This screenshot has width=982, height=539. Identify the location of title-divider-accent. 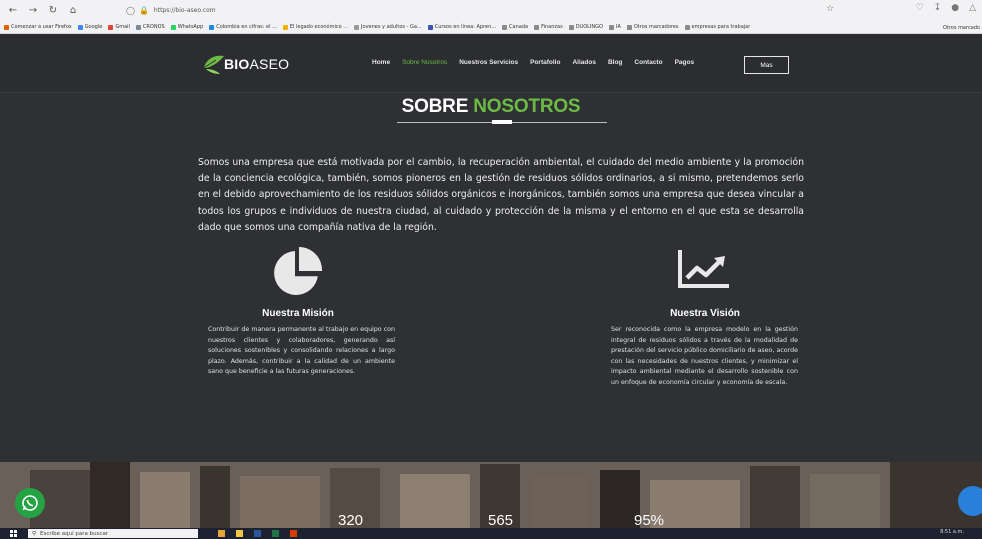
(502, 122).